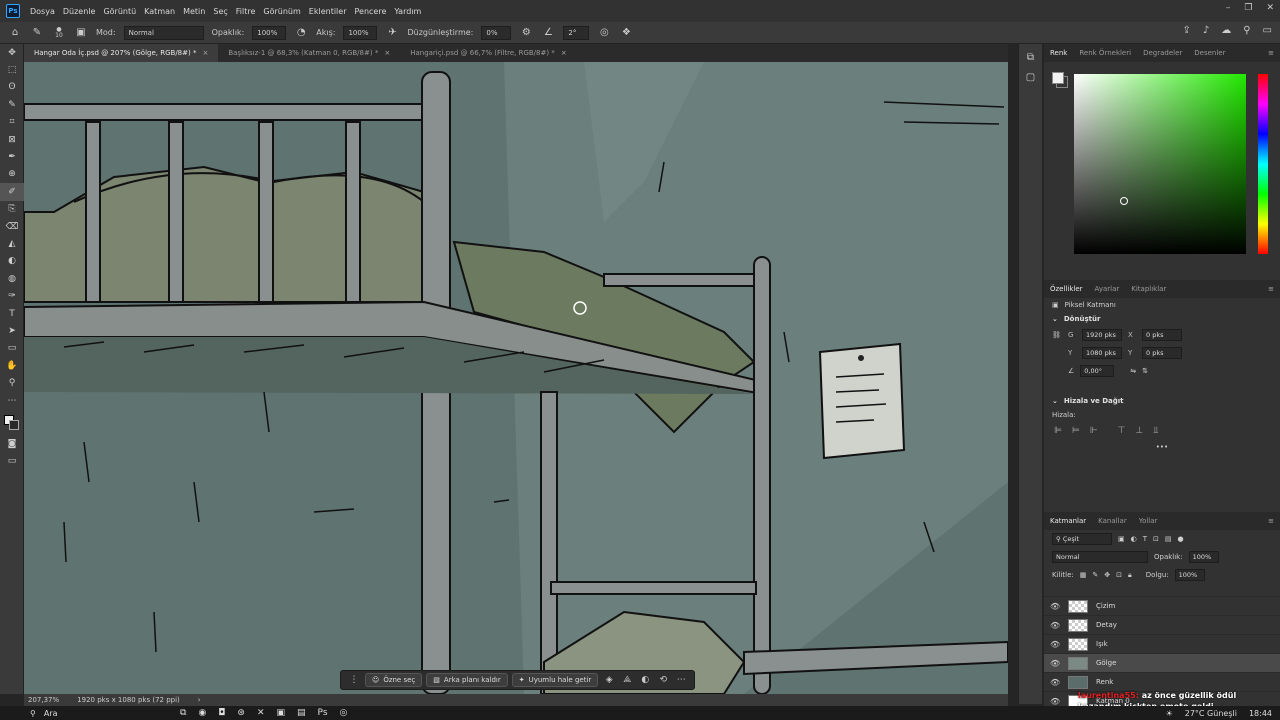  Describe the element at coordinates (199, 700) in the screenshot. I see `chevron-right-icon: ›` at that location.